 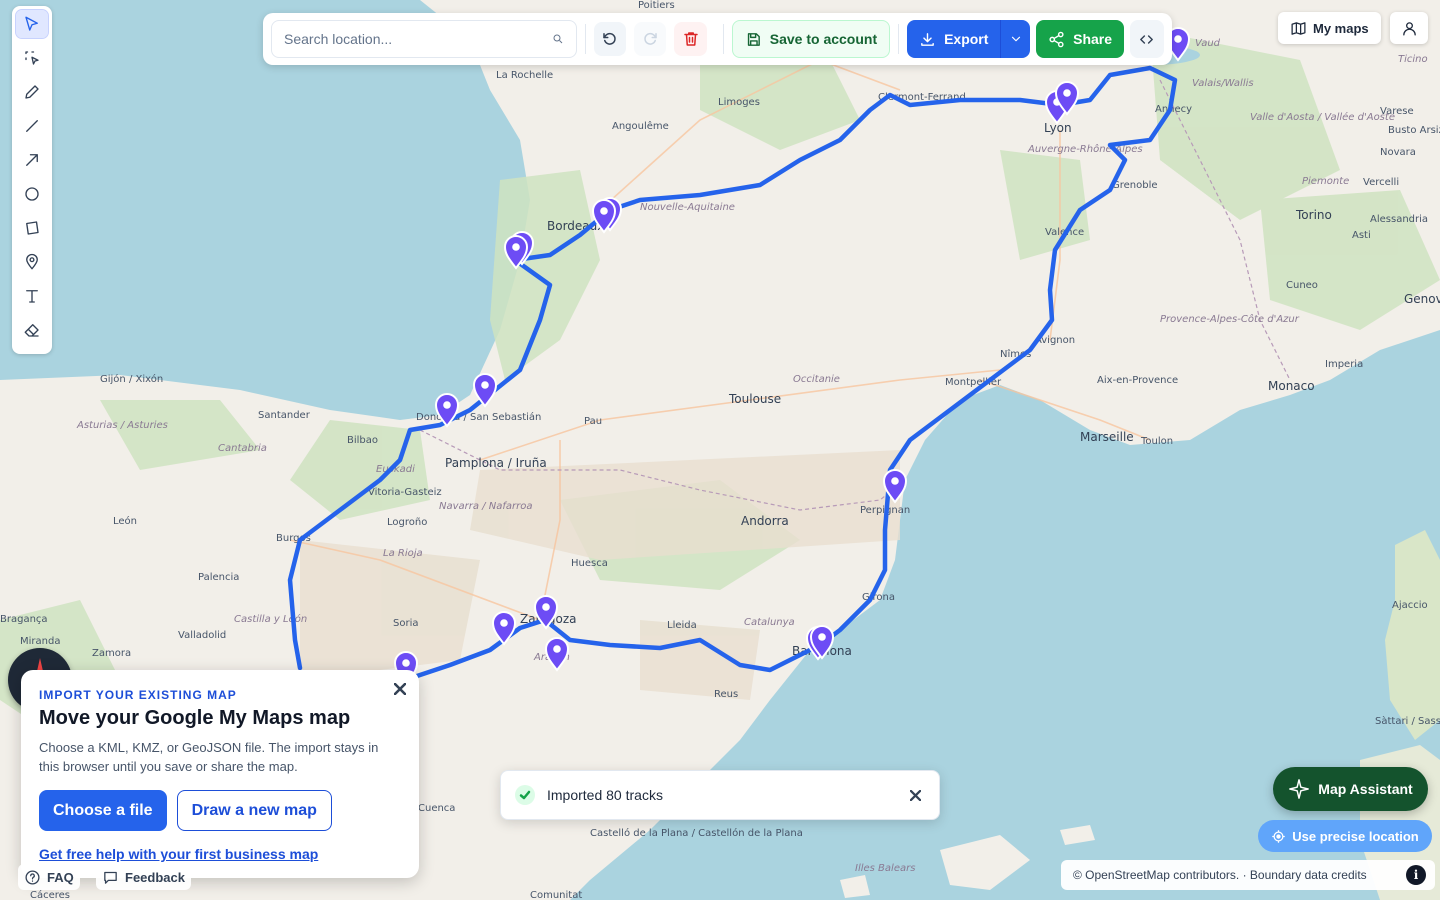 I want to click on svg-text: Nouvelle-Aquitaine, so click(x=687, y=207).